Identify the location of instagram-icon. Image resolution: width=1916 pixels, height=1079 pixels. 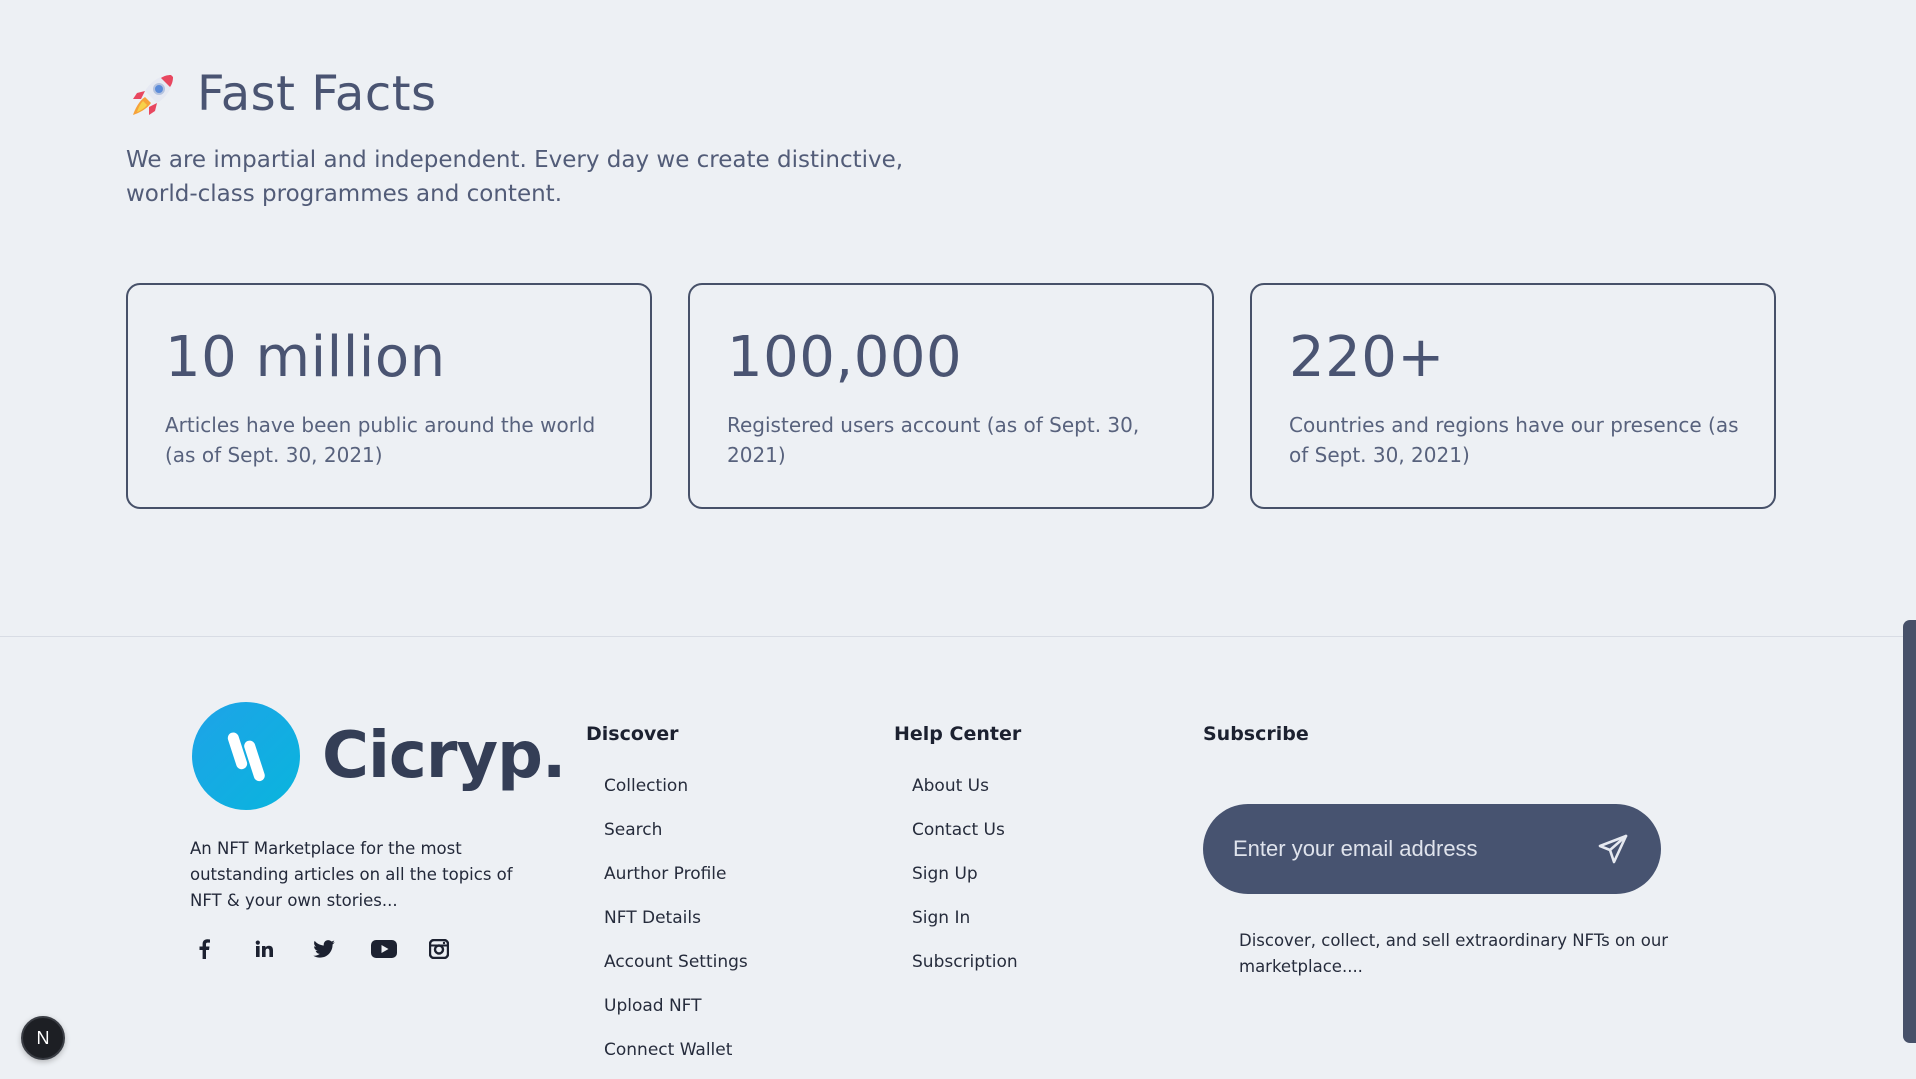
(458, 949).